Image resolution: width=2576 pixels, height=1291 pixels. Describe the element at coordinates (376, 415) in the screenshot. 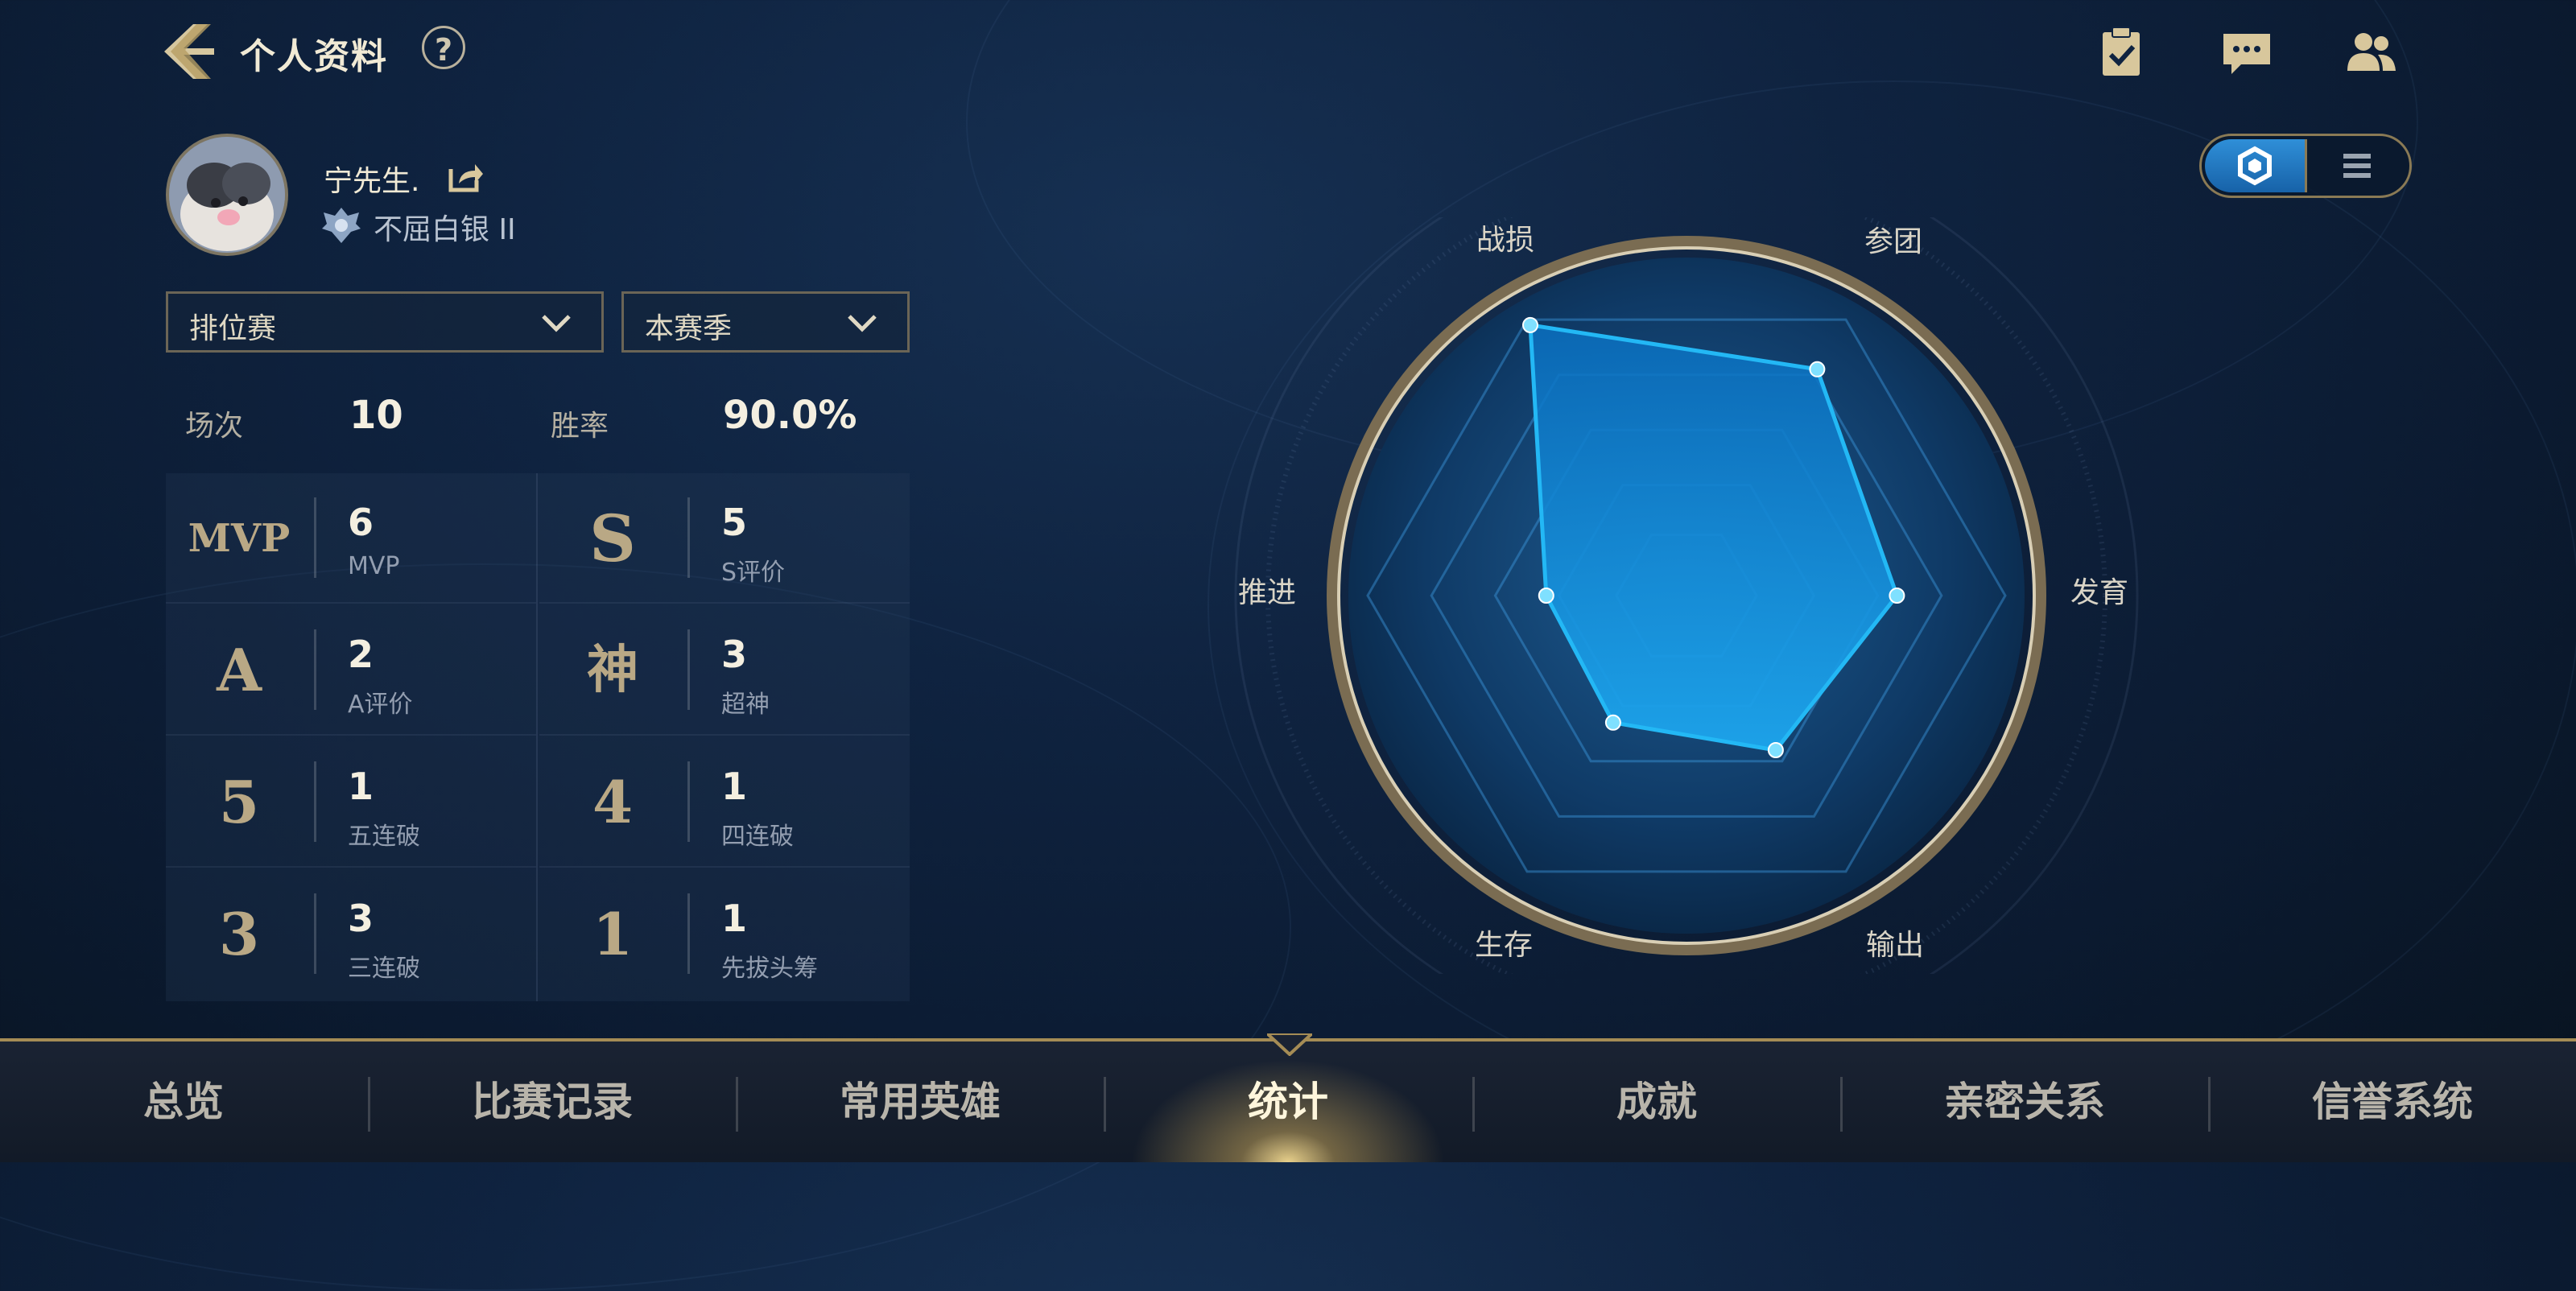

I see `matches-value: 10` at that location.